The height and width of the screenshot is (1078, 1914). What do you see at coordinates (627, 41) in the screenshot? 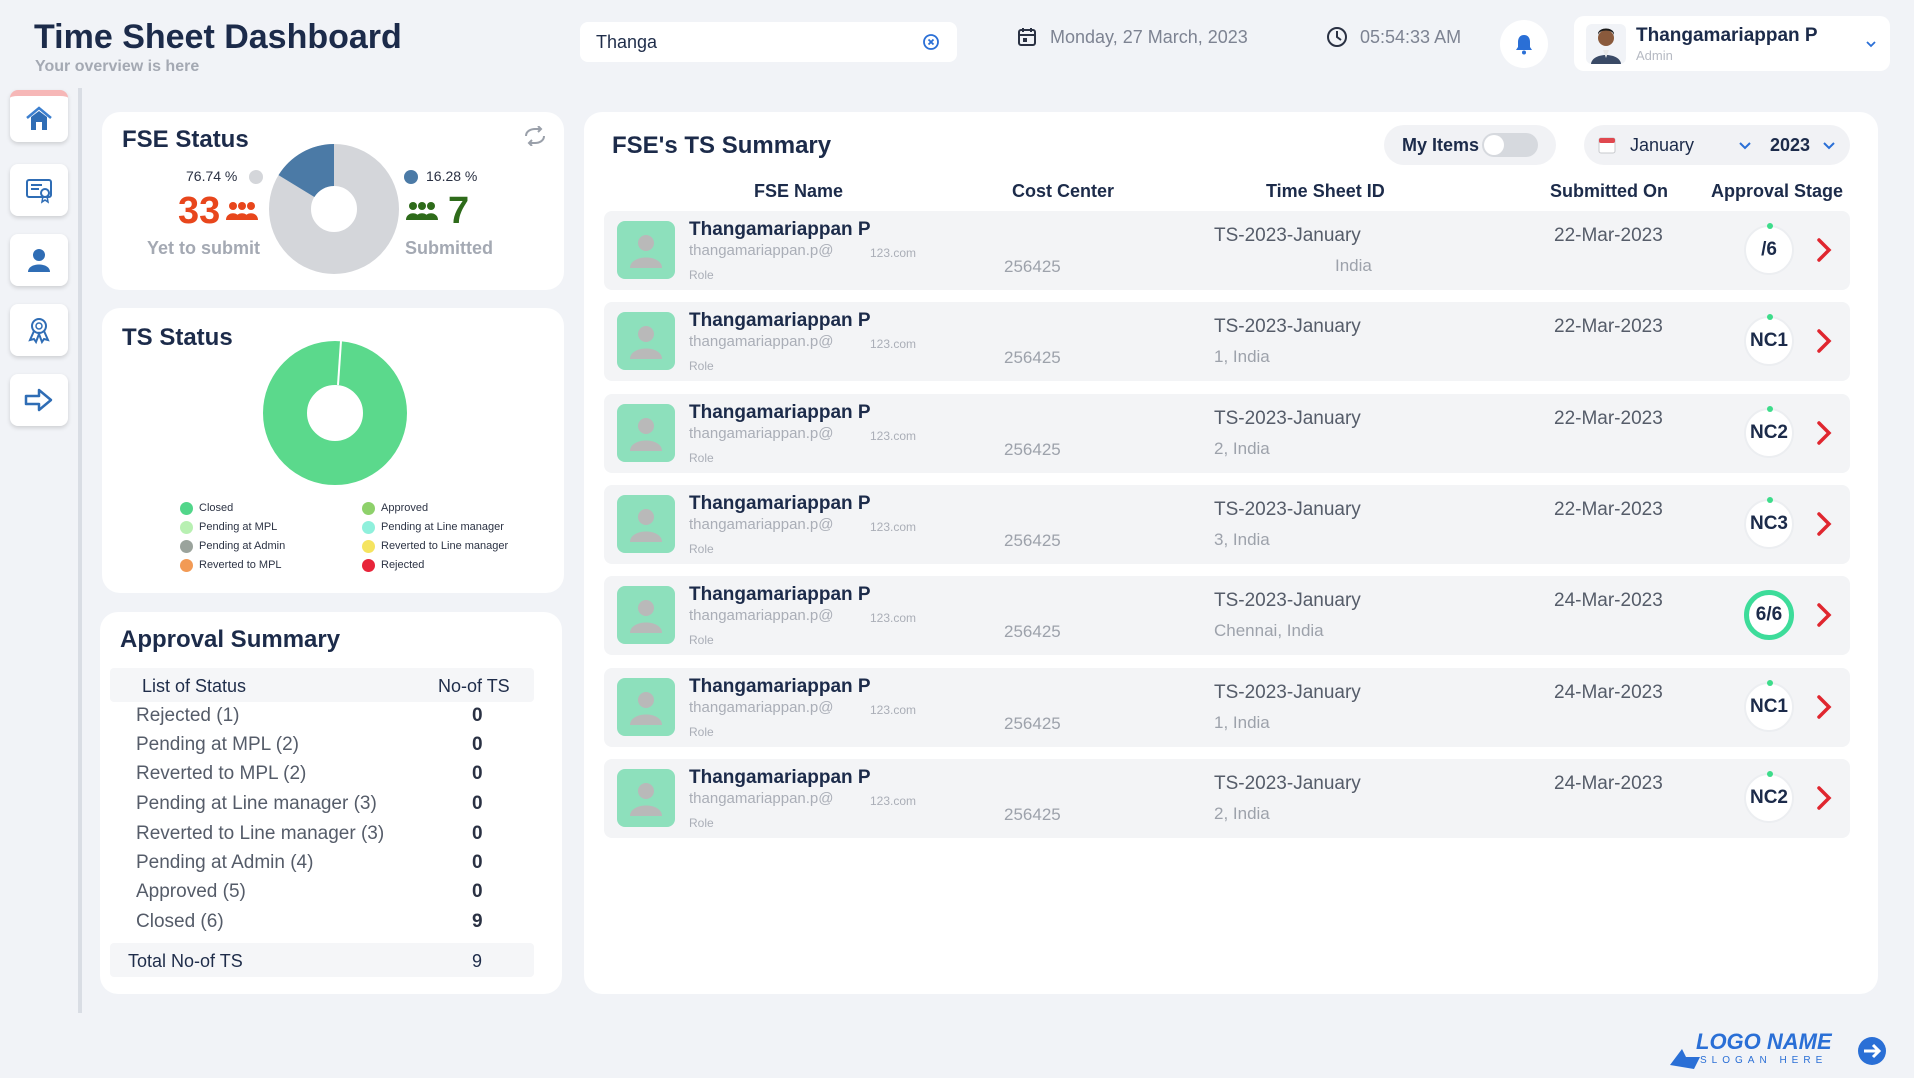
I see `search-value: Thanga` at bounding box center [627, 41].